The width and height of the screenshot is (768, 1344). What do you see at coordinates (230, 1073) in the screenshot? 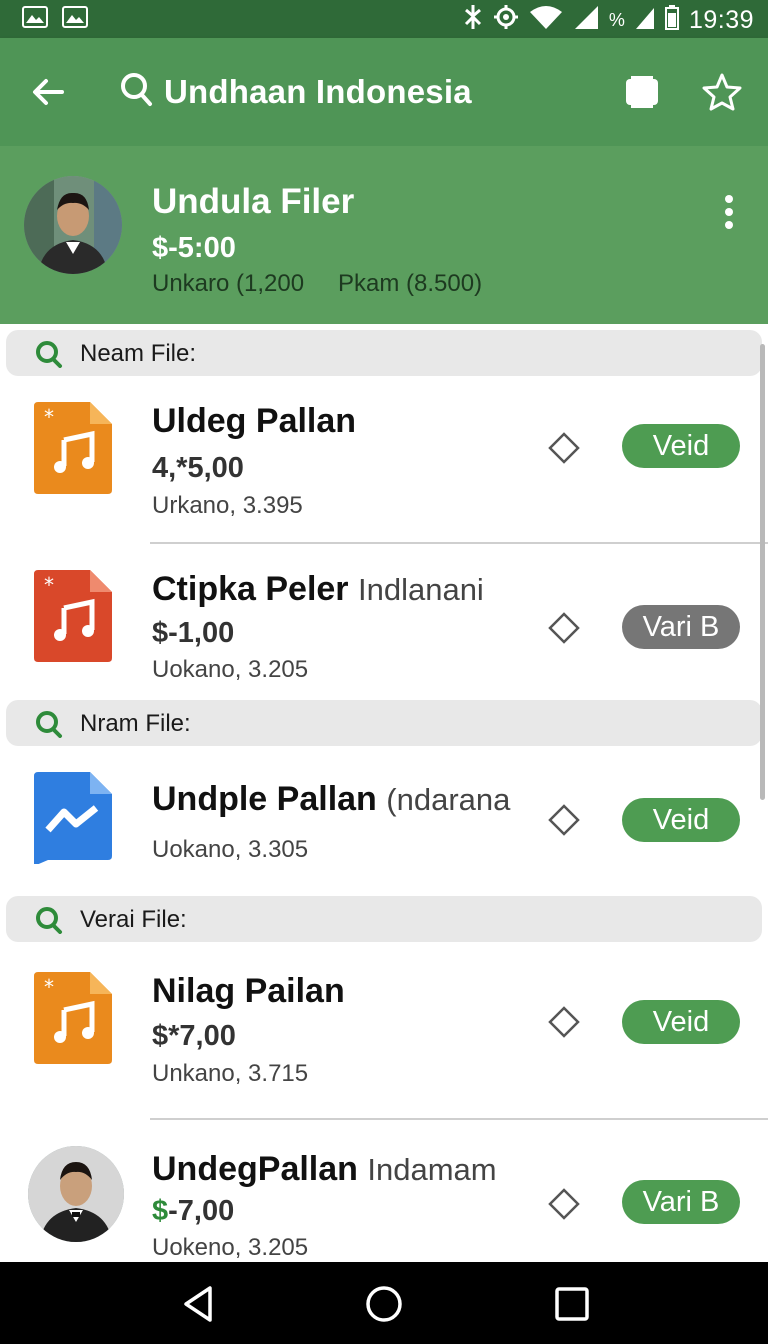
I see `item-meta: Unkano, 3.715` at bounding box center [230, 1073].